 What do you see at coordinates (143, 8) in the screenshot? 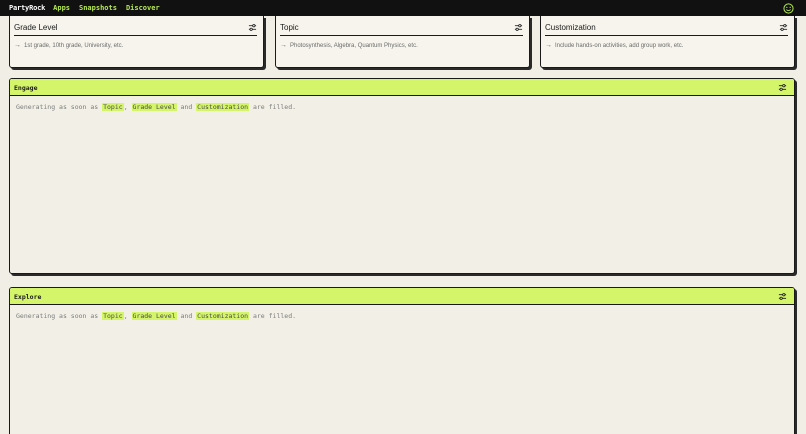
I see `nav-discover: Discover` at bounding box center [143, 8].